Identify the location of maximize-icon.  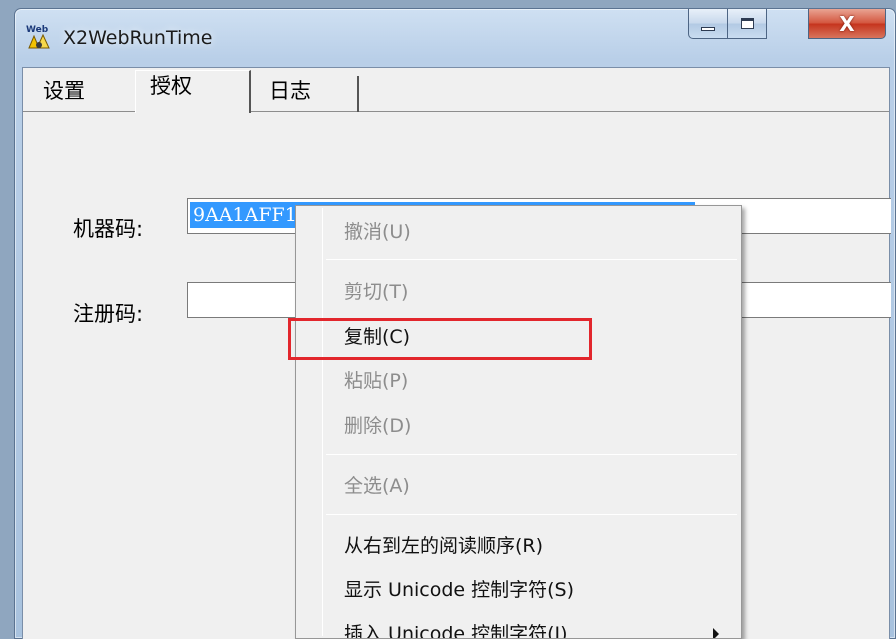
(747, 23).